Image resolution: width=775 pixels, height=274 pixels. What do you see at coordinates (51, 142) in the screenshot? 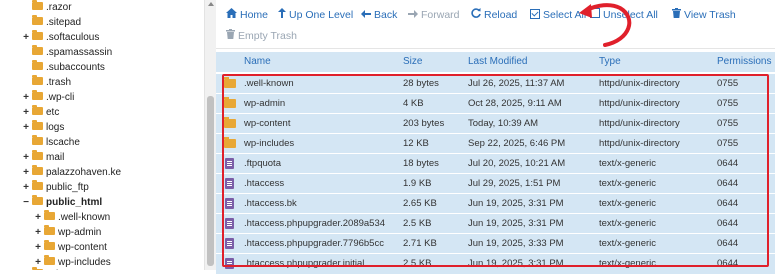
I see `tree-item: lscache` at bounding box center [51, 142].